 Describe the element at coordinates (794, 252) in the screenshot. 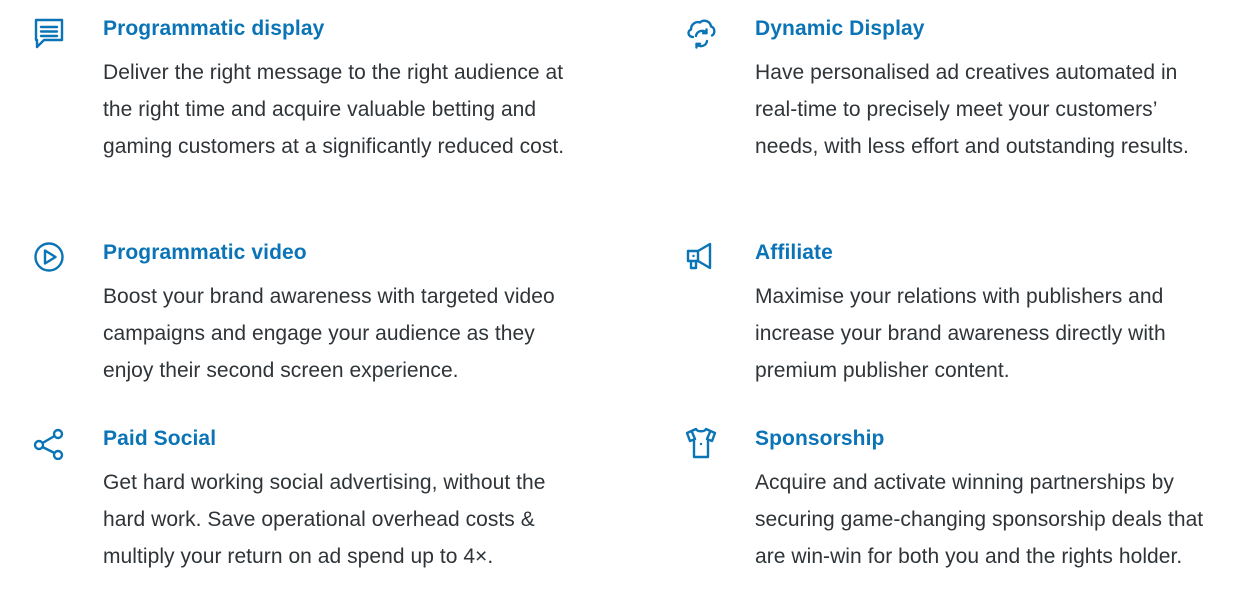

I see `service-title: Affiliate` at that location.